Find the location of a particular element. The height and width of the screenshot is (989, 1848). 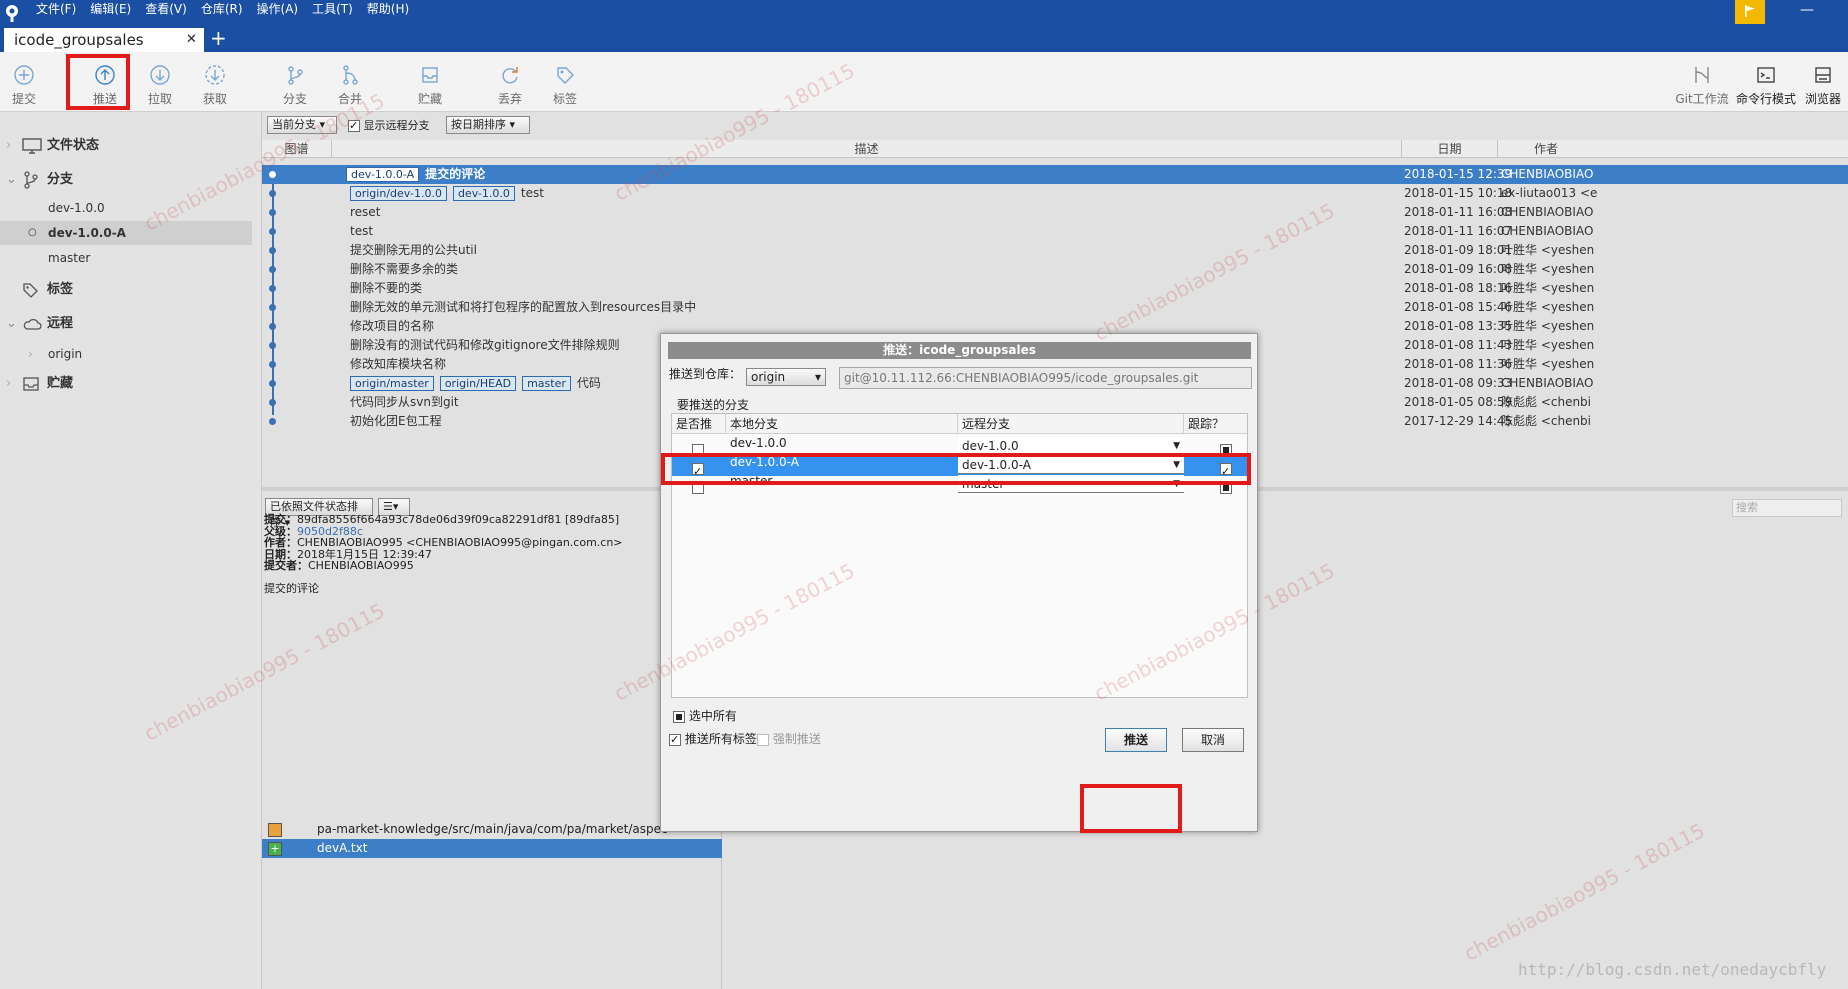

discard-button: 丢弃 is located at coordinates (510, 83).